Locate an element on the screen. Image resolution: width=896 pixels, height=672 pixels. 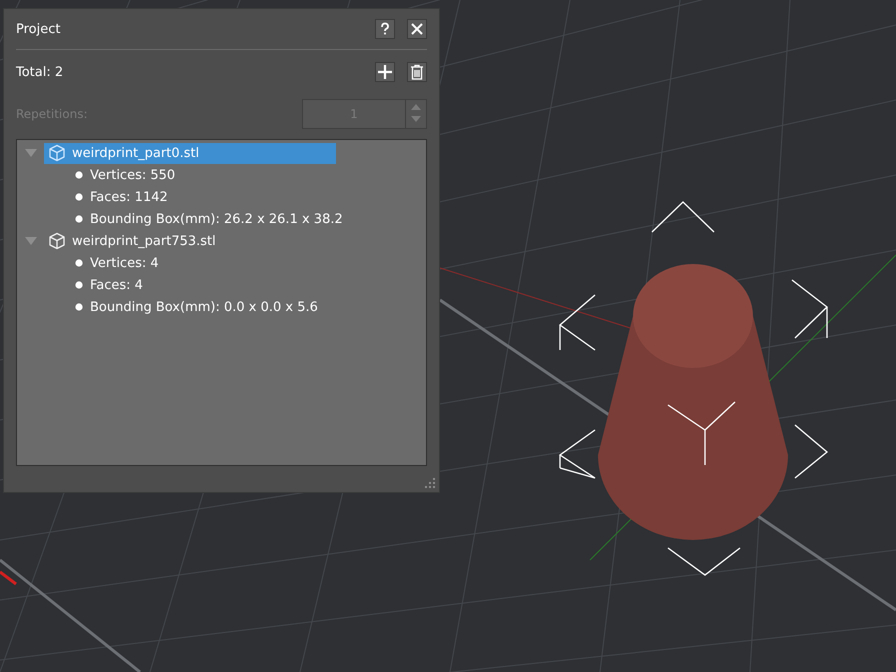
help-icon is located at coordinates (385, 29).